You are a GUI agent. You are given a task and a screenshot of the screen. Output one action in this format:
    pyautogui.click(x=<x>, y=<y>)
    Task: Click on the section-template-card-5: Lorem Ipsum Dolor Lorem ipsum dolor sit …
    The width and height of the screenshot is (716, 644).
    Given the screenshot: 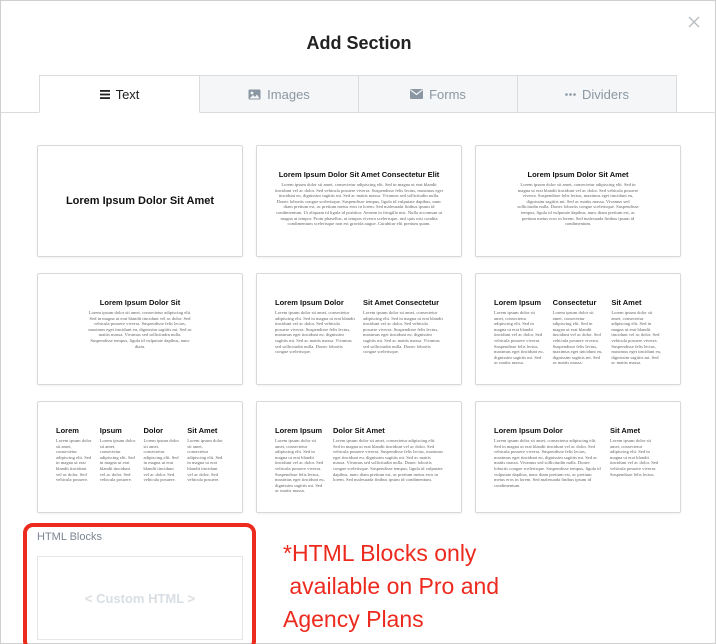 What is the action you would take?
    pyautogui.click(x=359, y=329)
    